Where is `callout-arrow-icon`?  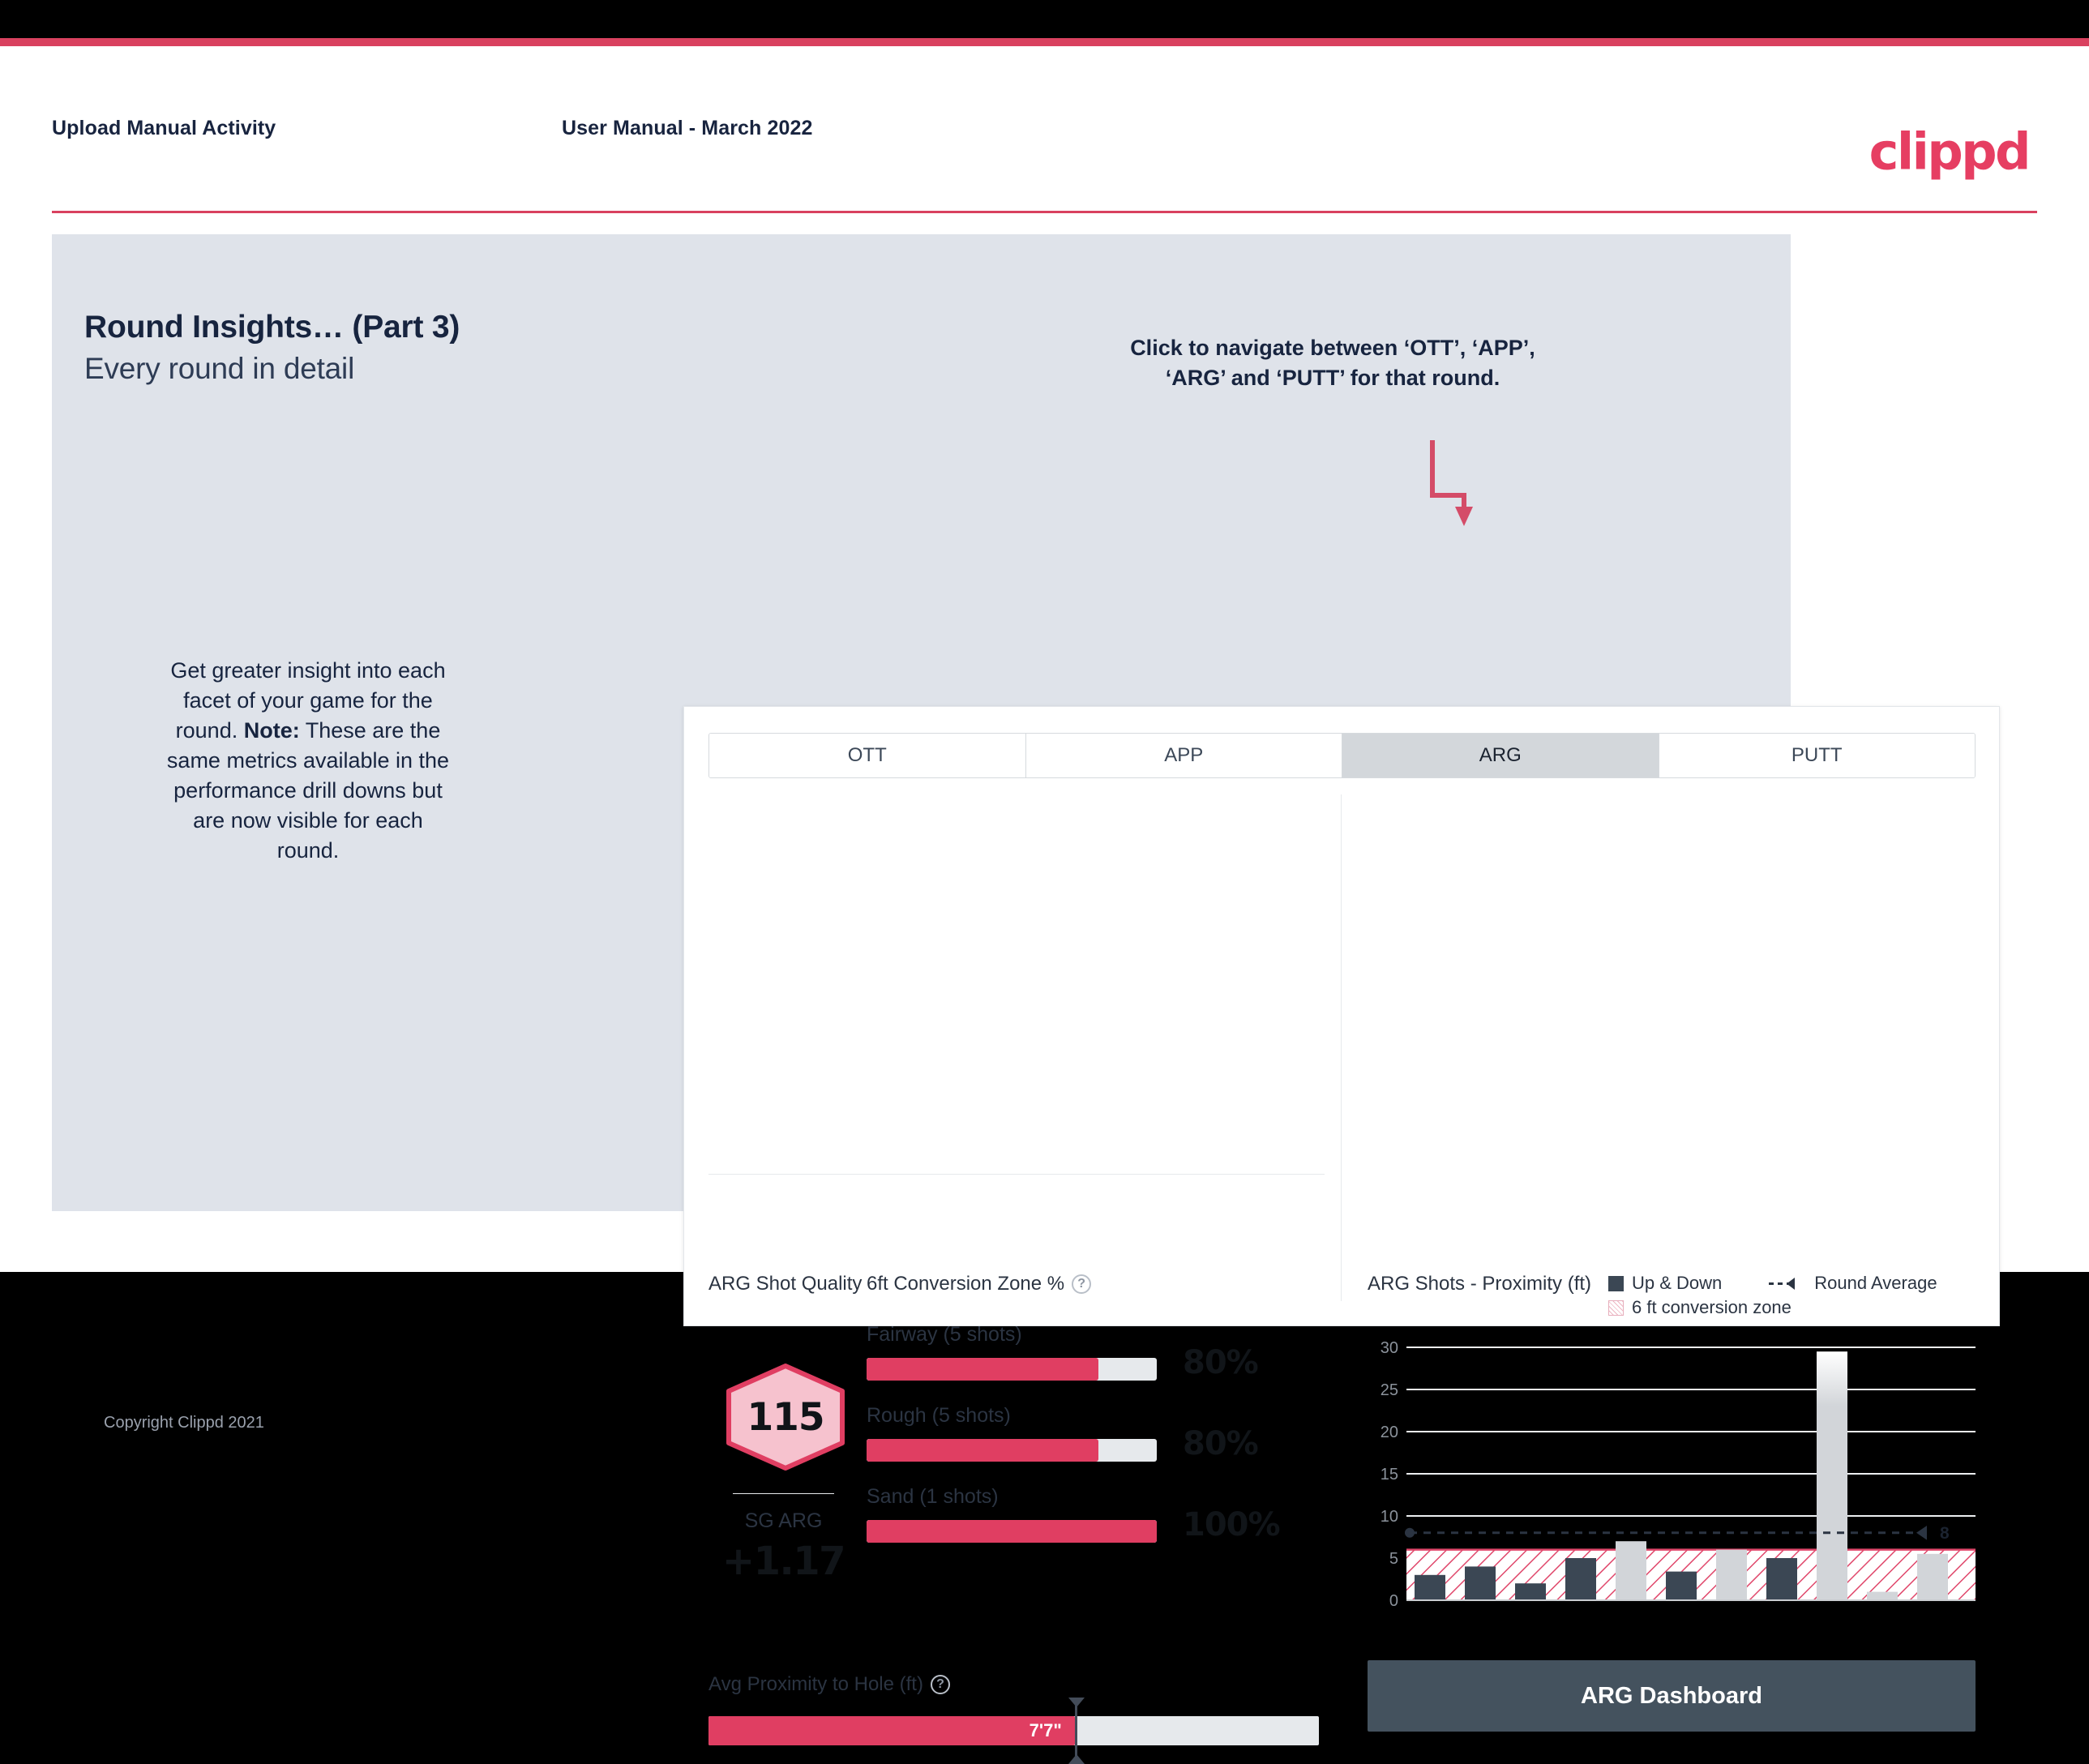
callout-arrow-icon is located at coordinates (1451, 483).